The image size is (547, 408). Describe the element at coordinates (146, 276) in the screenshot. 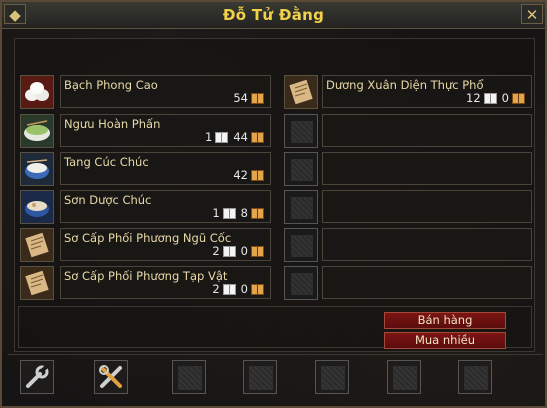

I see `item-name: Sơ Cấp Phối Phương Tạp Vật` at that location.